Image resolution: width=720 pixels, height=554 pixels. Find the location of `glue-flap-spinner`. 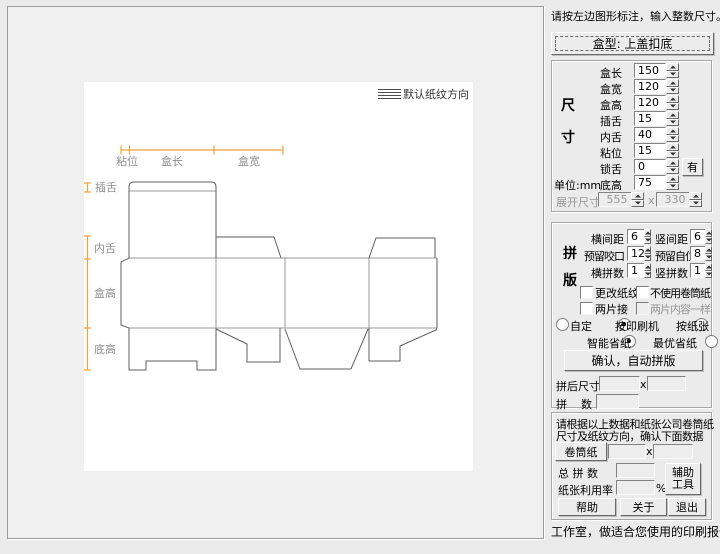

glue-flap-spinner is located at coordinates (672, 150).